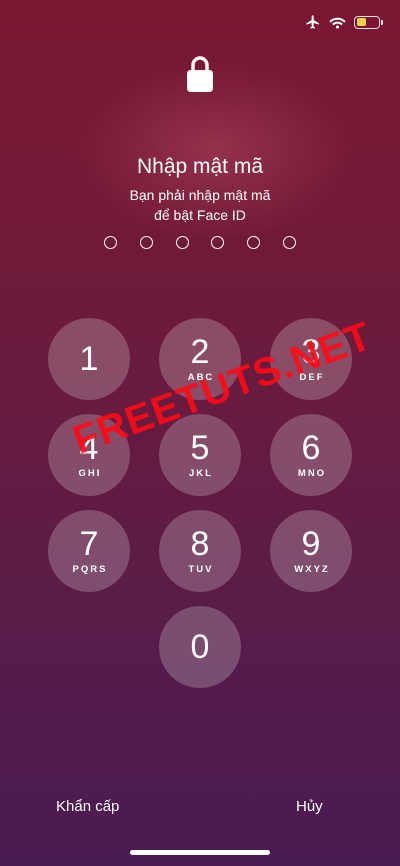  I want to click on emergency-button: Khẩn cấp, so click(87, 806).